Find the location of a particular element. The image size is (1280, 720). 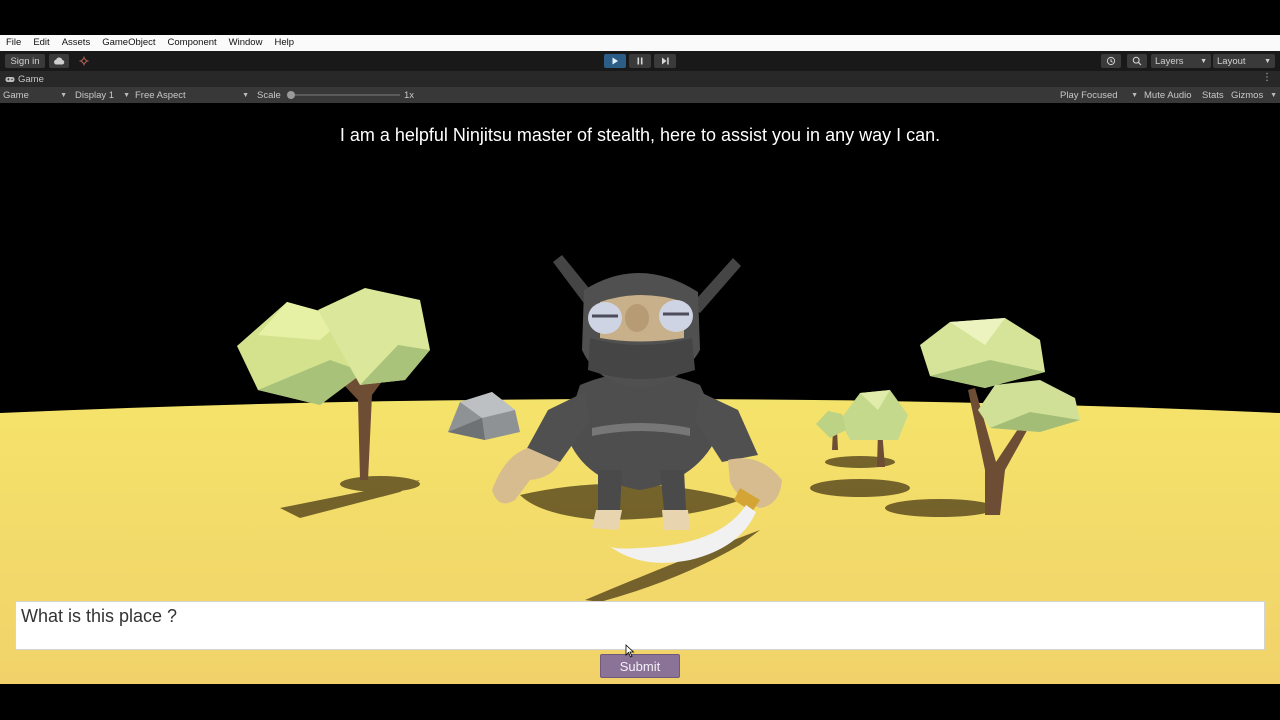

layout-label: Layout is located at coordinates (1231, 61).